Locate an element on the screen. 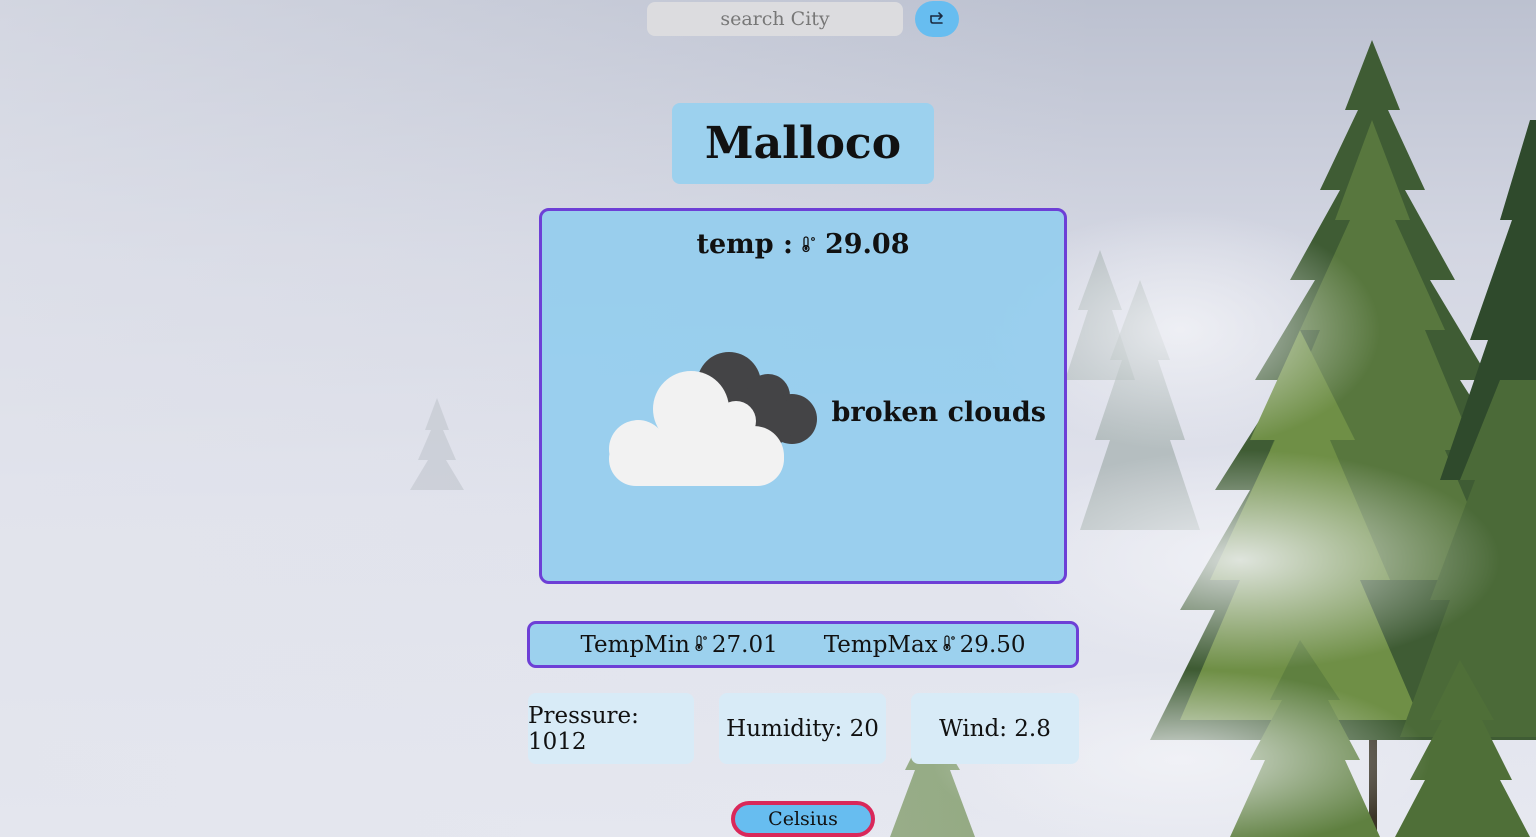 The image size is (1536, 837). weather-description: broken clouds is located at coordinates (938, 412).